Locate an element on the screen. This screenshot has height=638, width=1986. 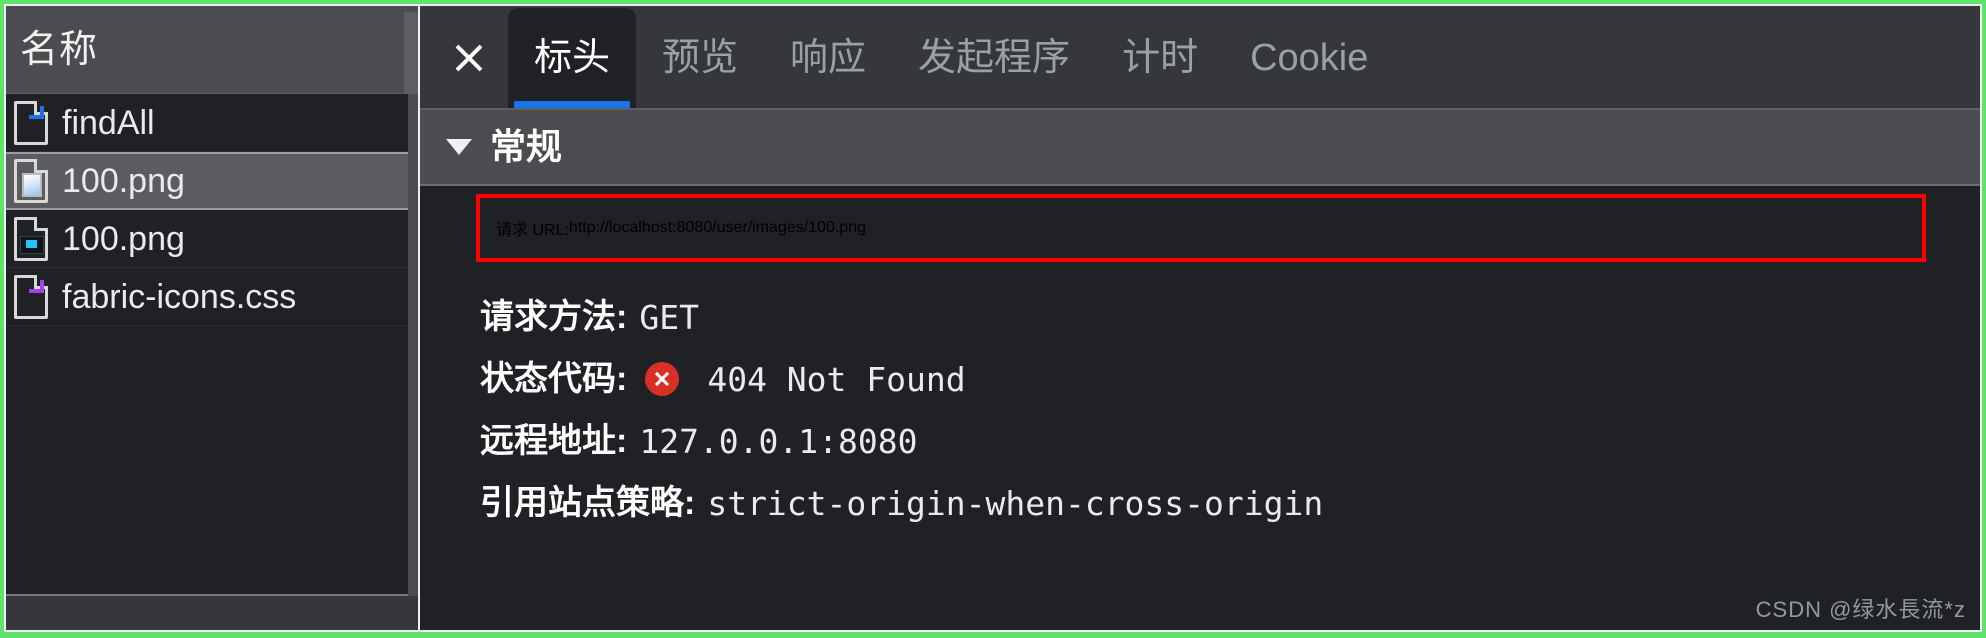
watermark: CSDN @绿水長流*z is located at coordinates (1860, 609).